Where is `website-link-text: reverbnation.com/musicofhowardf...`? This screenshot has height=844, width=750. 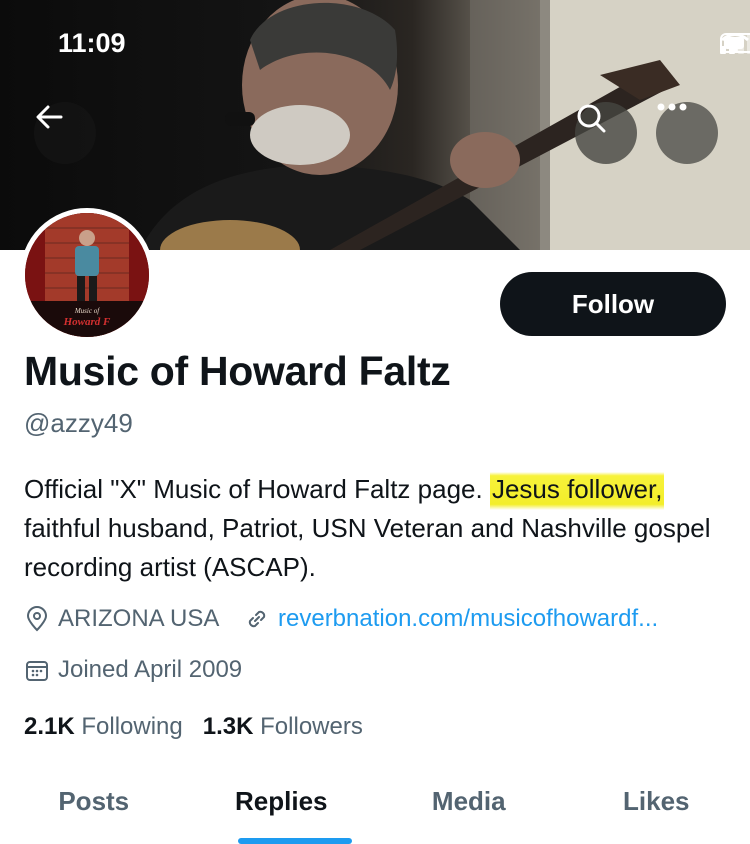
website-link-text: reverbnation.com/musicofhowardf... is located at coordinates (468, 619).